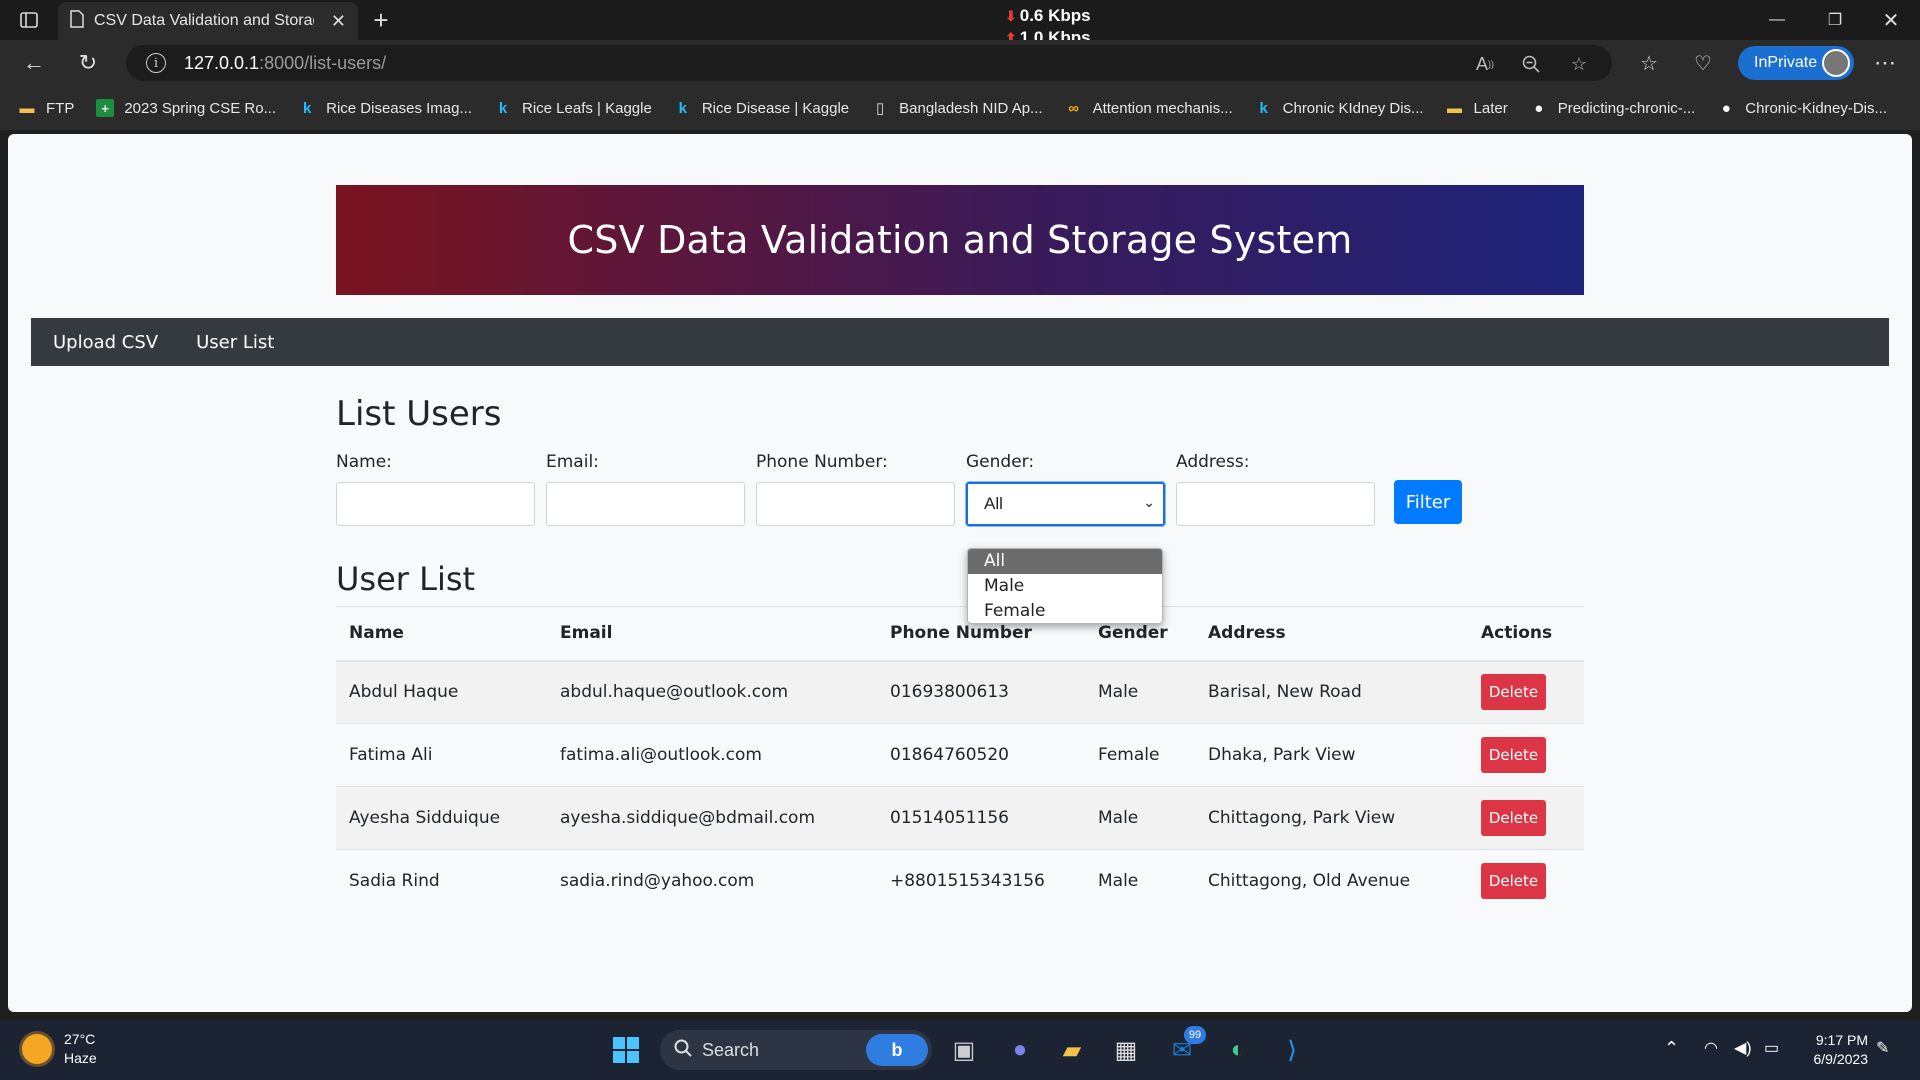 This screenshot has width=1920, height=1080. What do you see at coordinates (1000, 462) in the screenshot?
I see `gender-label: Gender:` at bounding box center [1000, 462].